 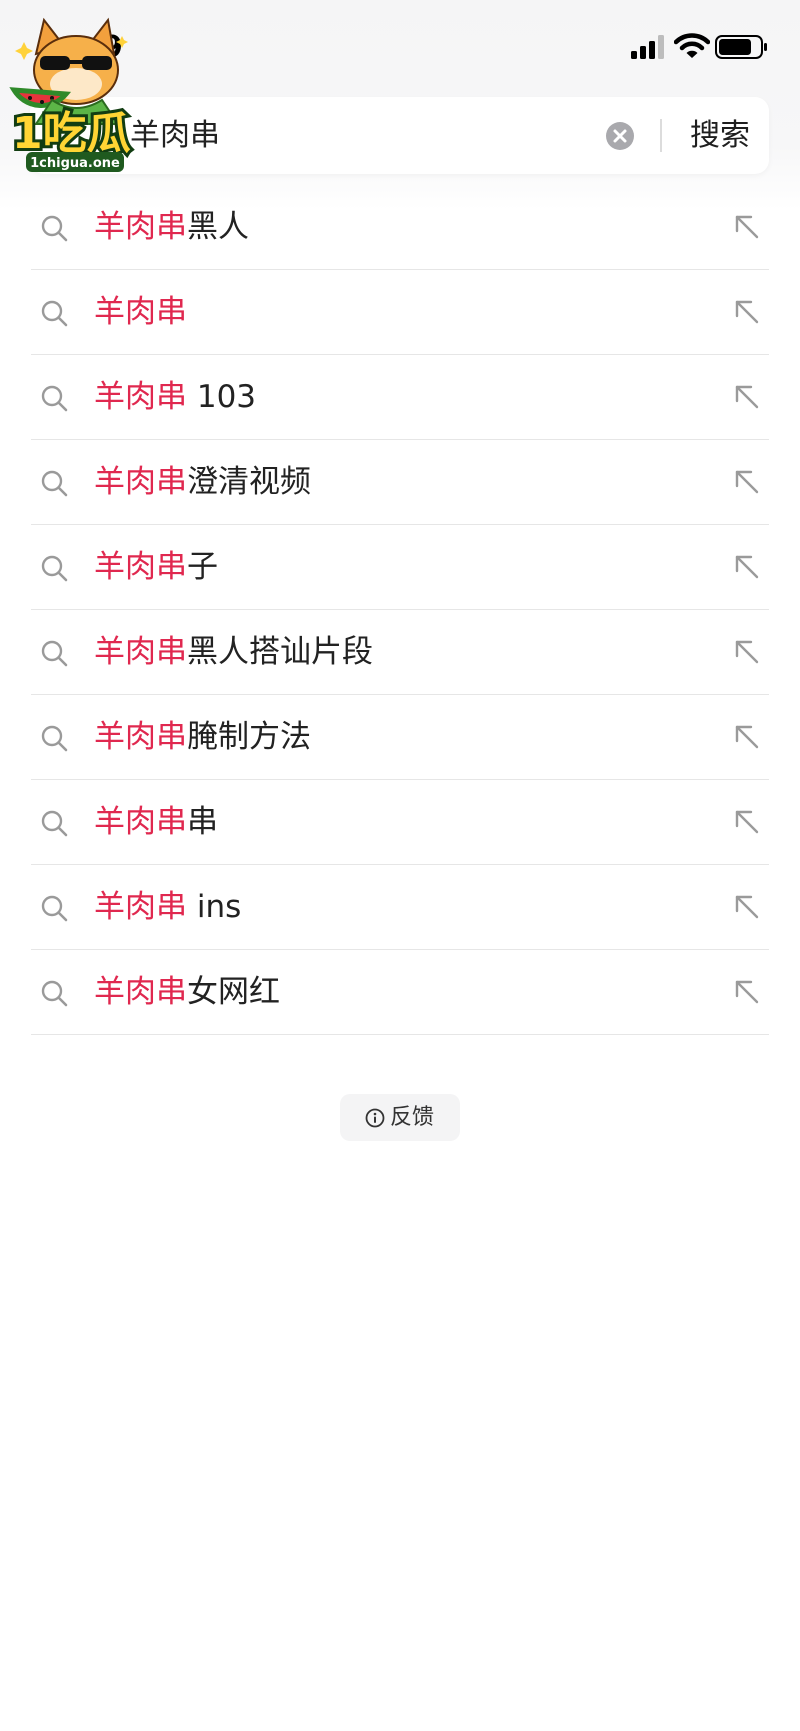 What do you see at coordinates (400, 312) in the screenshot?
I see `suggestion-row: 羊肉串` at bounding box center [400, 312].